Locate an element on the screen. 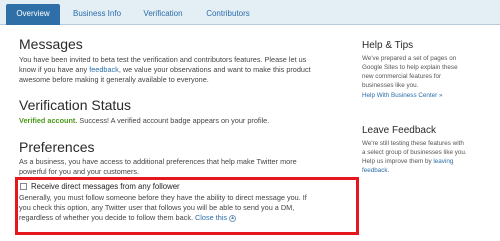 The height and width of the screenshot is (241, 500). verification-heading: Verification Status is located at coordinates (75, 105).